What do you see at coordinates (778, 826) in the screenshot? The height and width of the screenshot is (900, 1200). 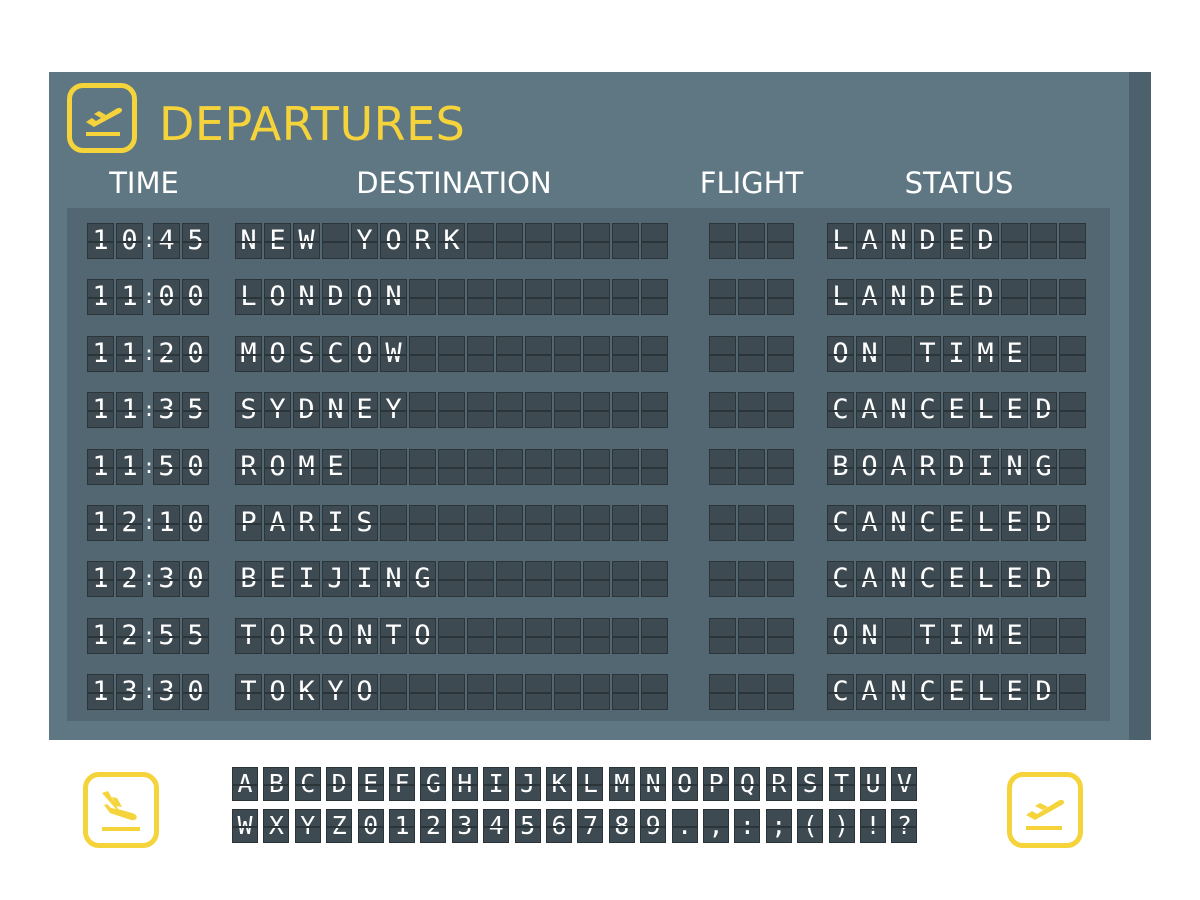 I see `alphabet-tile: ;` at bounding box center [778, 826].